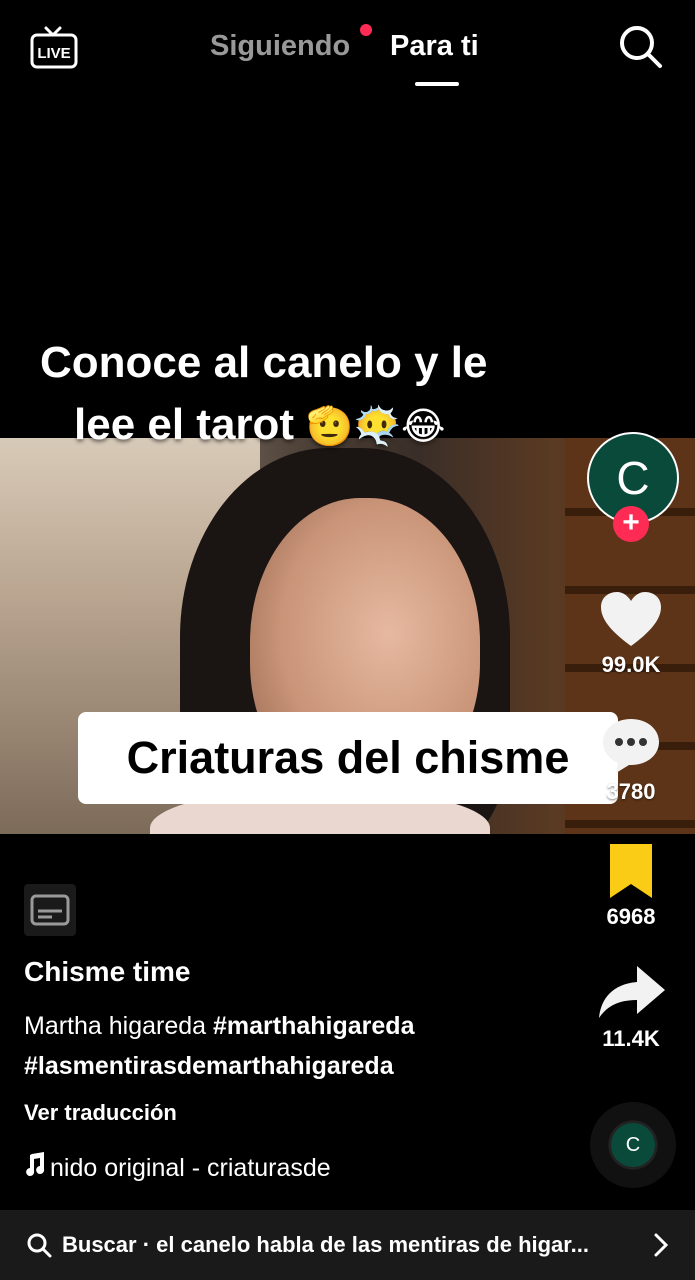 This screenshot has width=695, height=1280. I want to click on music-note-icon, so click(37, 1167).